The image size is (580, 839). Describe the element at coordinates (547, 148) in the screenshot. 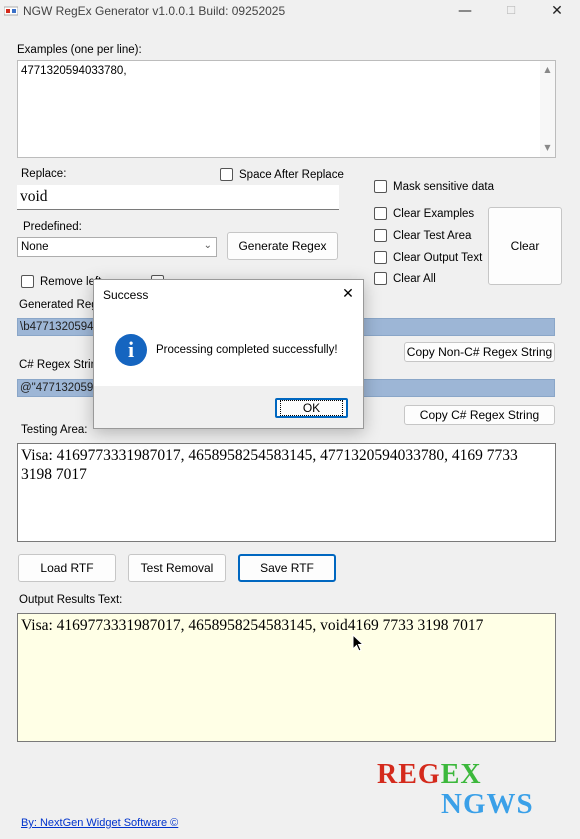

I see `scroll-down-icon: ▼` at that location.